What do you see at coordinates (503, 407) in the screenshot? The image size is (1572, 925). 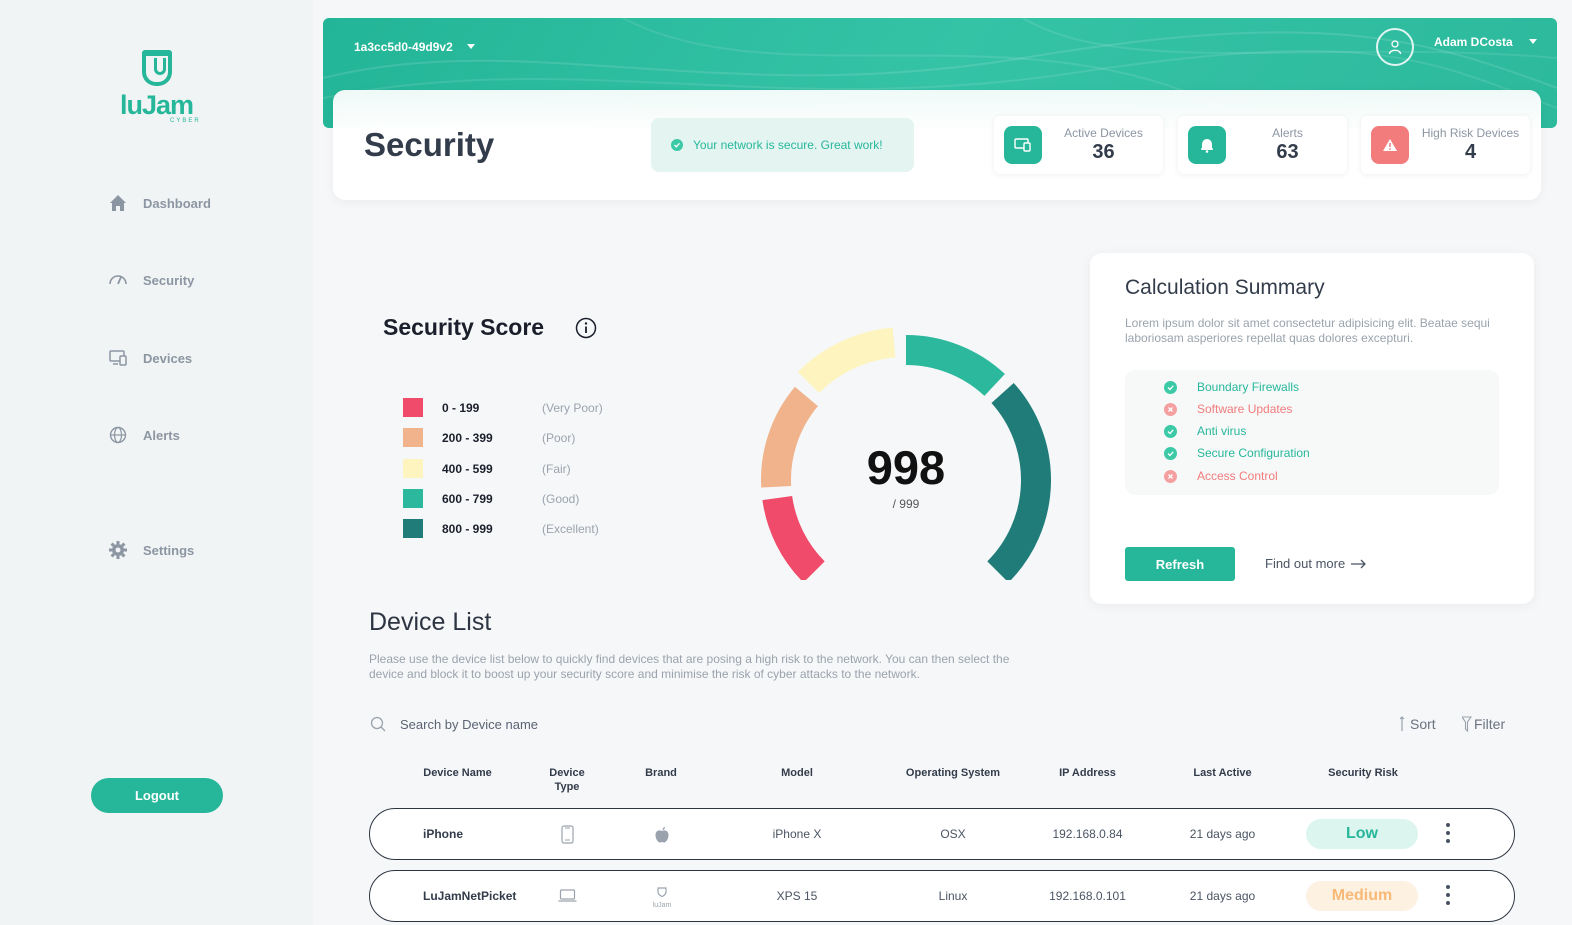 I see `legend-row: 0 - 199 (Very Poor)` at bounding box center [503, 407].